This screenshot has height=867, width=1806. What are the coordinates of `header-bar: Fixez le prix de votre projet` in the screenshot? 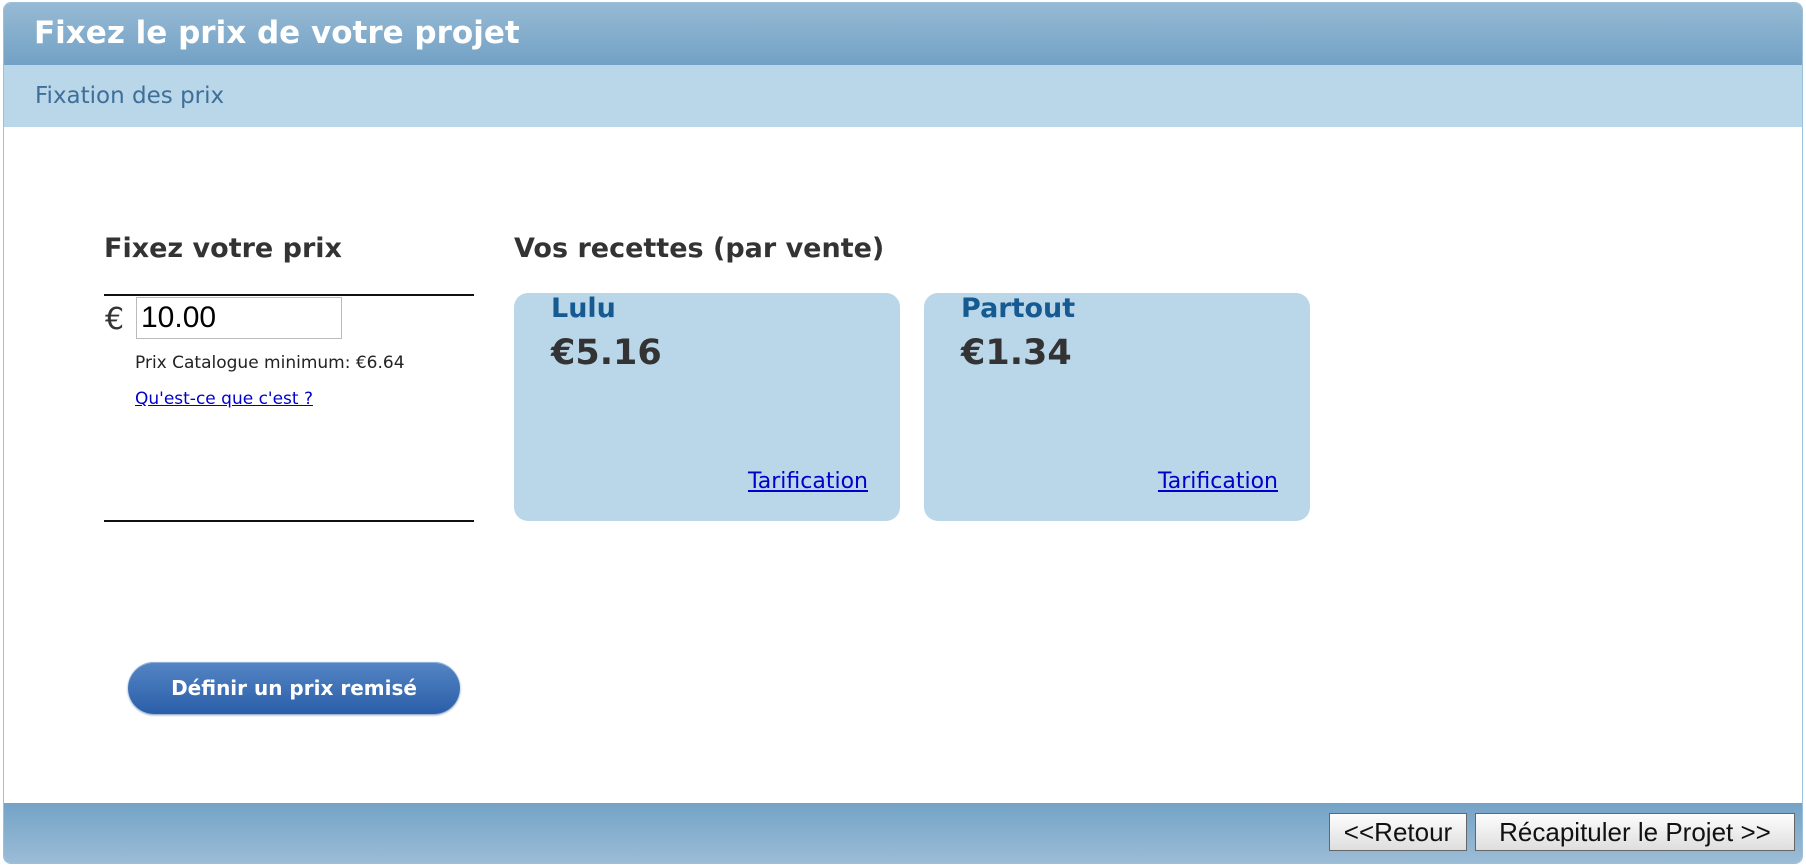 It's located at (903, 34).